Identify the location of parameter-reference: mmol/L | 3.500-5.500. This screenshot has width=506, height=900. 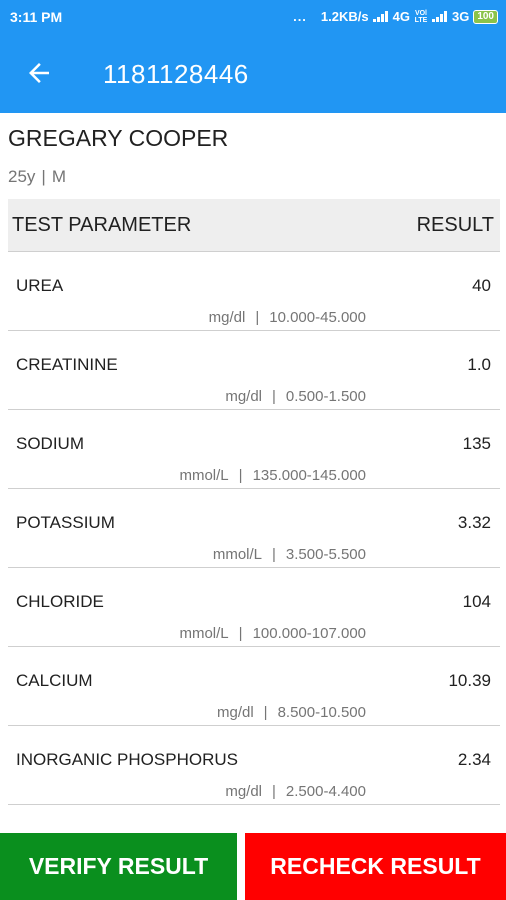
(289, 554).